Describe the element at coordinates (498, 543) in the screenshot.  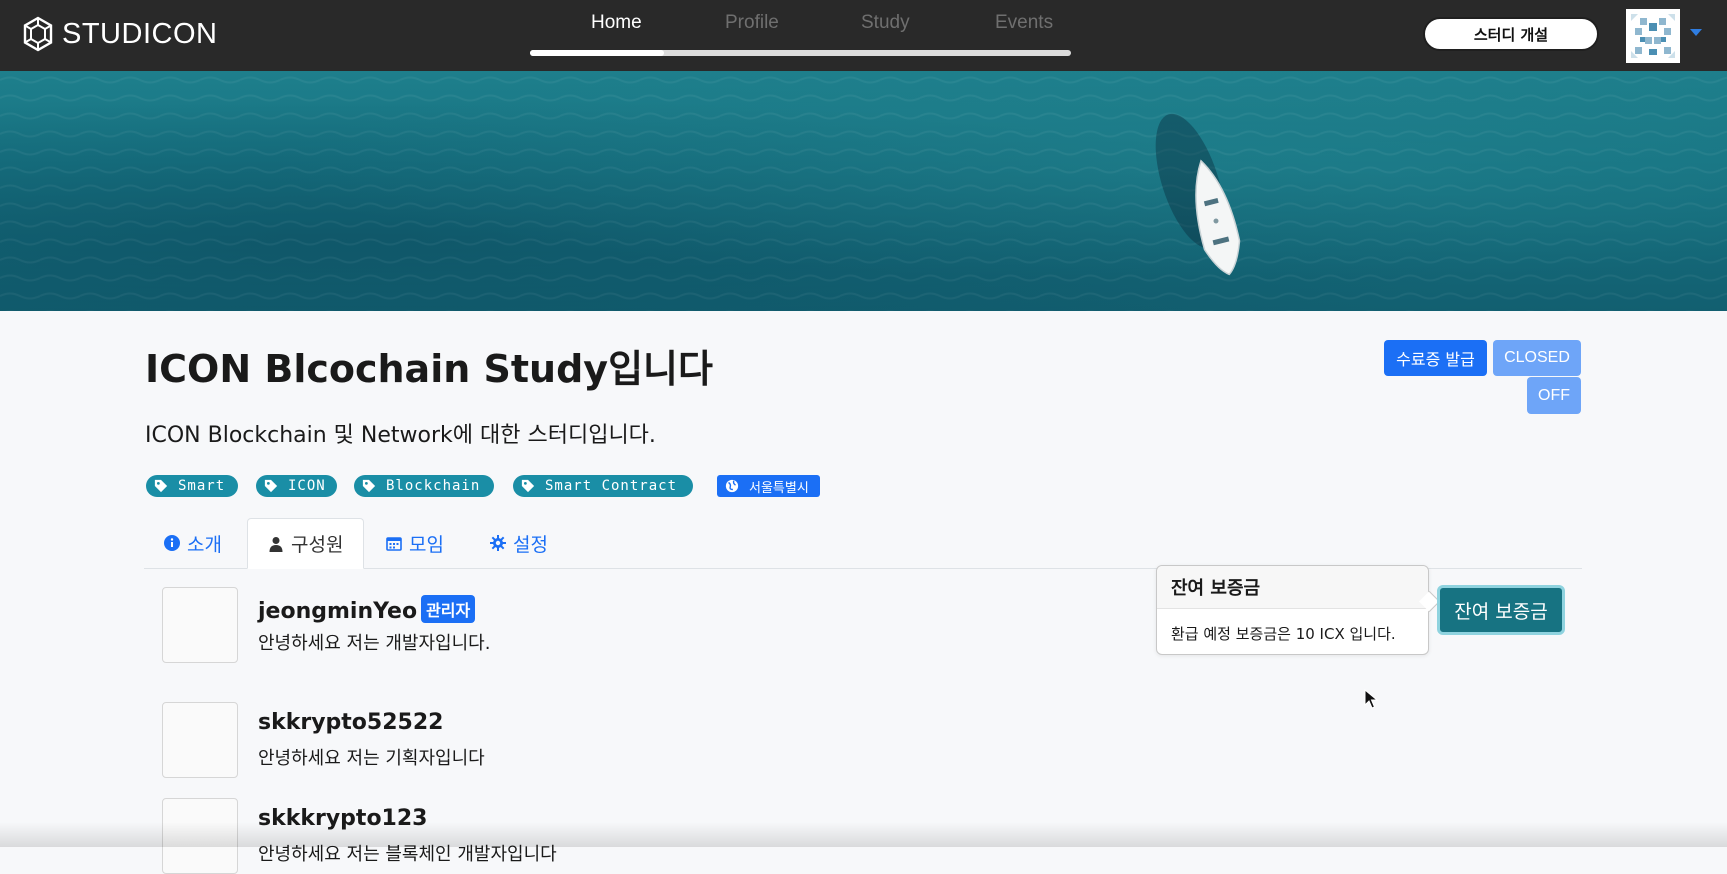
I see `gear-icon` at that location.